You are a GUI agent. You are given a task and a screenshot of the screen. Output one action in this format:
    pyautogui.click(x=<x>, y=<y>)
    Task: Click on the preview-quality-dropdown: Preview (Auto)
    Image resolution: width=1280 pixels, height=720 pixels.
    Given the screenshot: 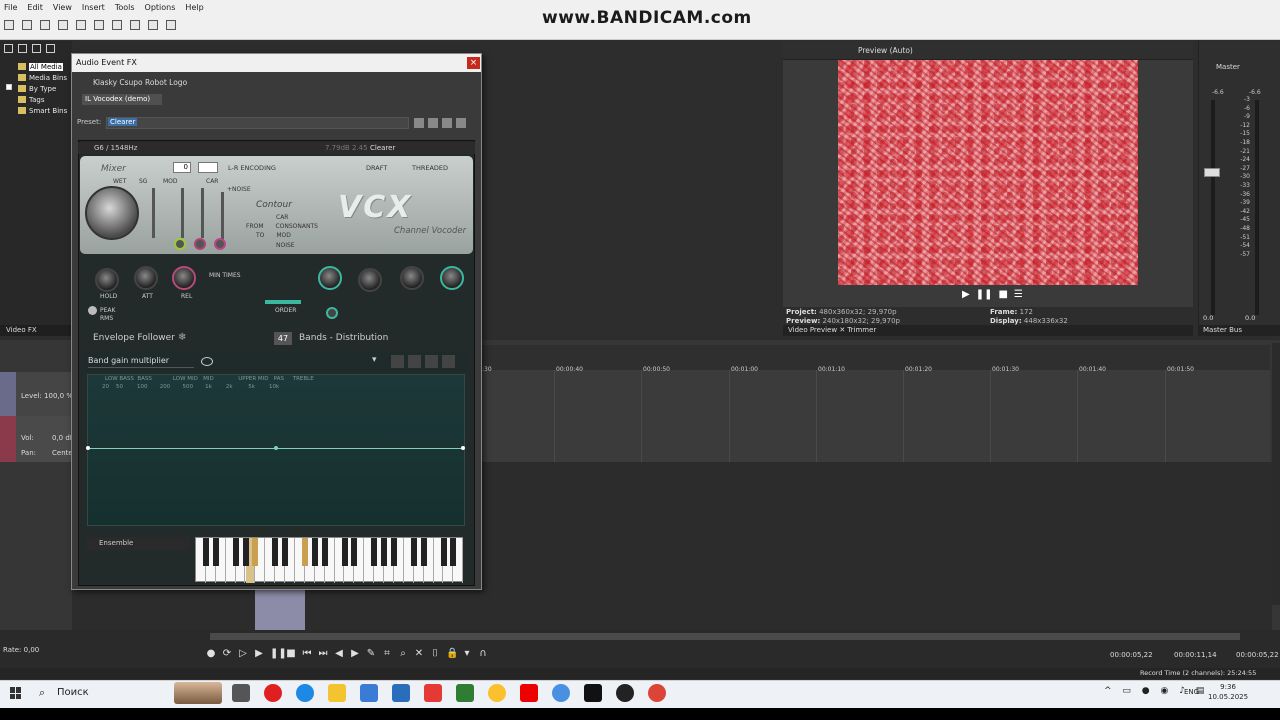 What is the action you would take?
    pyautogui.click(x=885, y=50)
    